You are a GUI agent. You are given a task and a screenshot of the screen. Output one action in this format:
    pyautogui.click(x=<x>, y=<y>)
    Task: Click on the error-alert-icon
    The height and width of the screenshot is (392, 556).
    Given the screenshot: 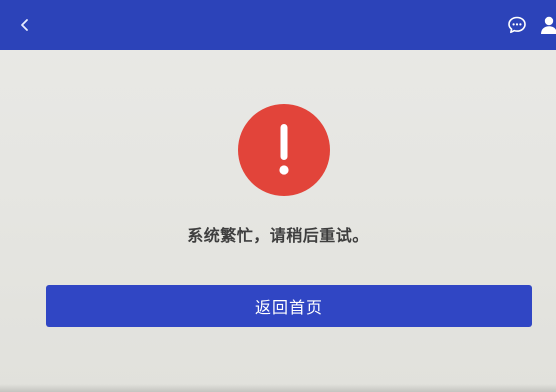 What is the action you would take?
    pyautogui.click(x=284, y=150)
    